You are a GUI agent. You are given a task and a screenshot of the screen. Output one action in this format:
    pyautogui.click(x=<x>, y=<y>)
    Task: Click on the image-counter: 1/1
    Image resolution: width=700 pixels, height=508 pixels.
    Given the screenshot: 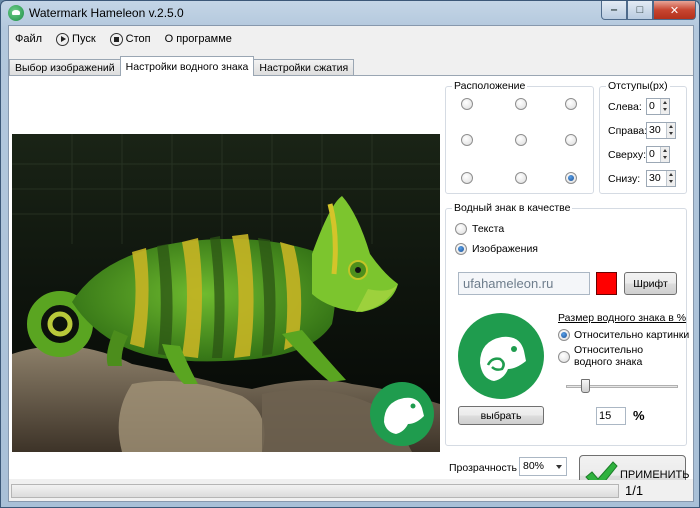 What is the action you would take?
    pyautogui.click(x=634, y=490)
    